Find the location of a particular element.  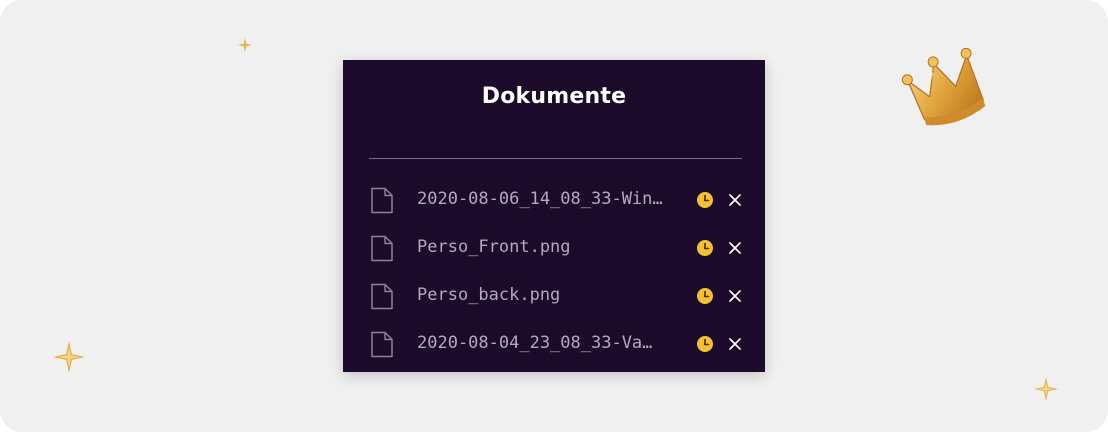

divider is located at coordinates (555, 158).